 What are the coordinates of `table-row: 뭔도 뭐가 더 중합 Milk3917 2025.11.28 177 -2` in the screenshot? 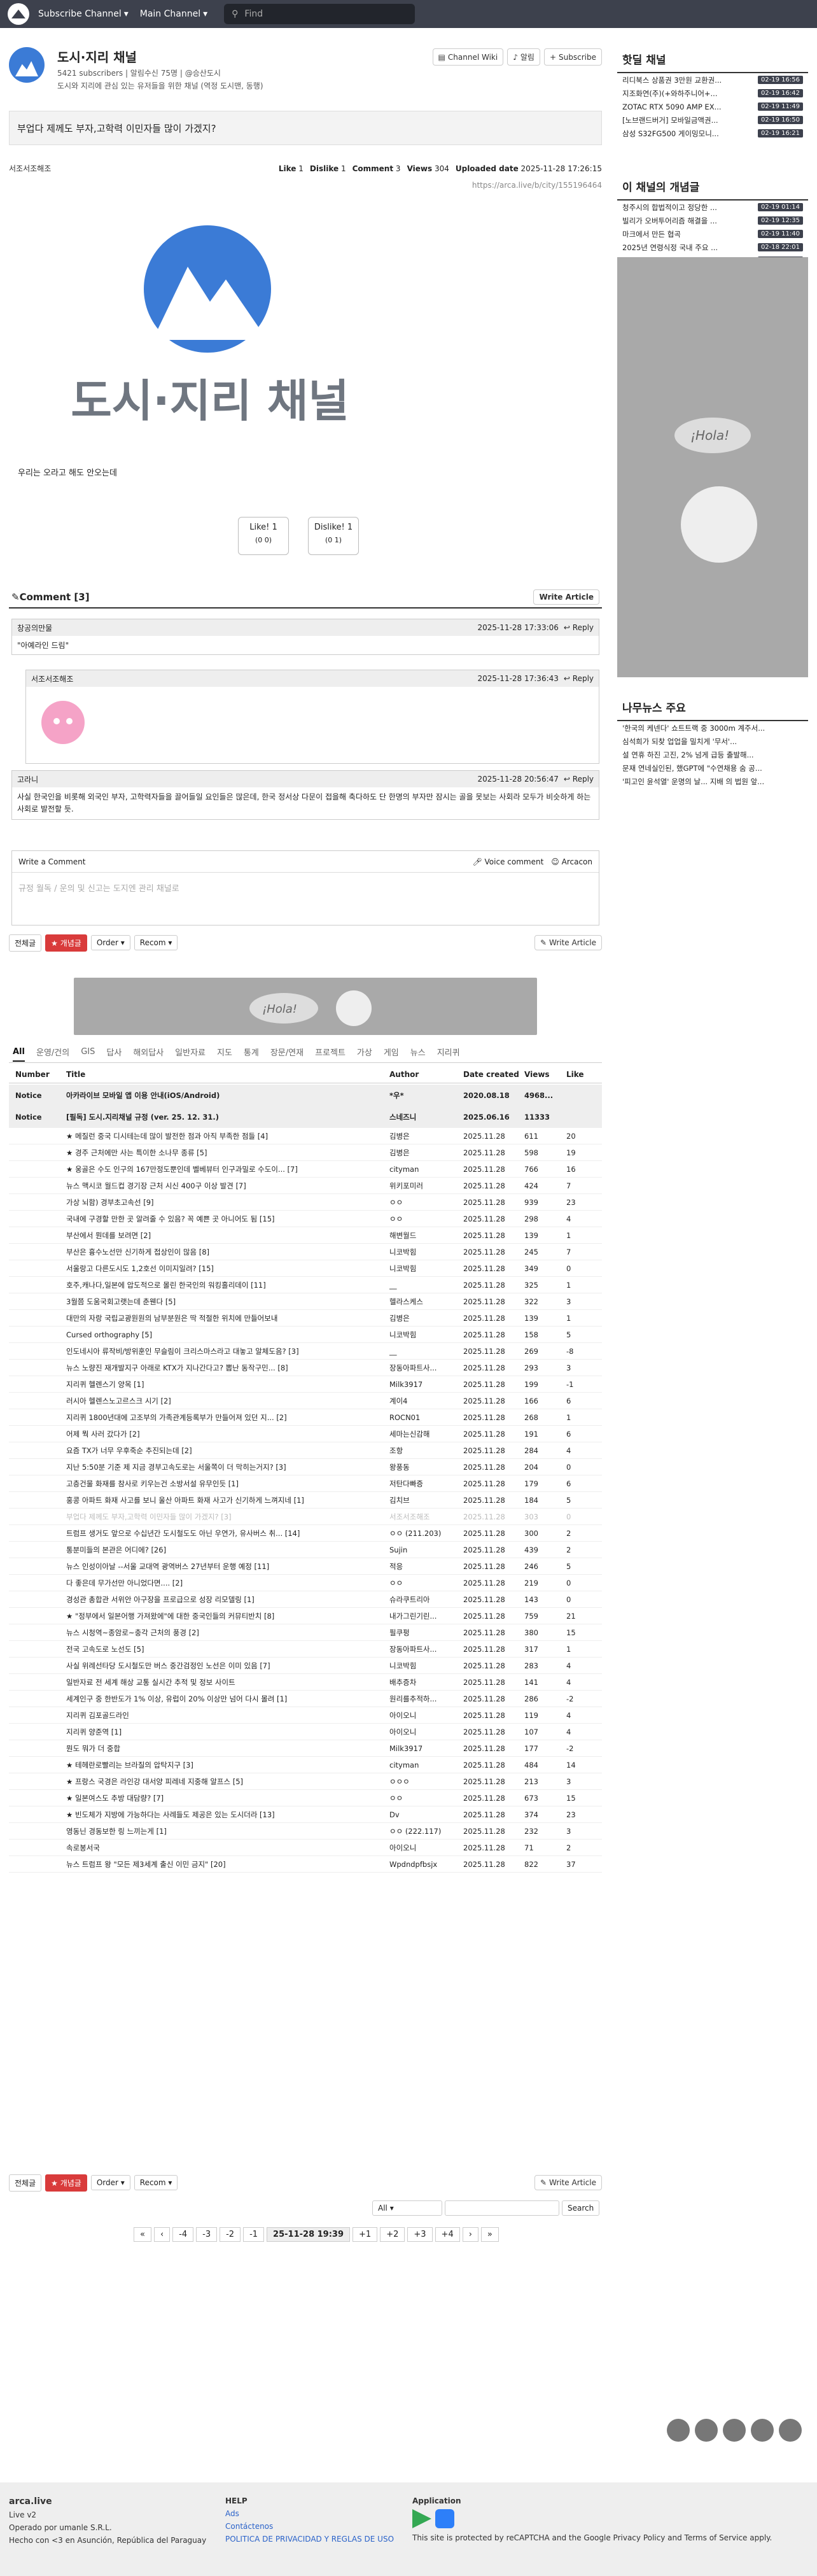 It's located at (305, 1749).